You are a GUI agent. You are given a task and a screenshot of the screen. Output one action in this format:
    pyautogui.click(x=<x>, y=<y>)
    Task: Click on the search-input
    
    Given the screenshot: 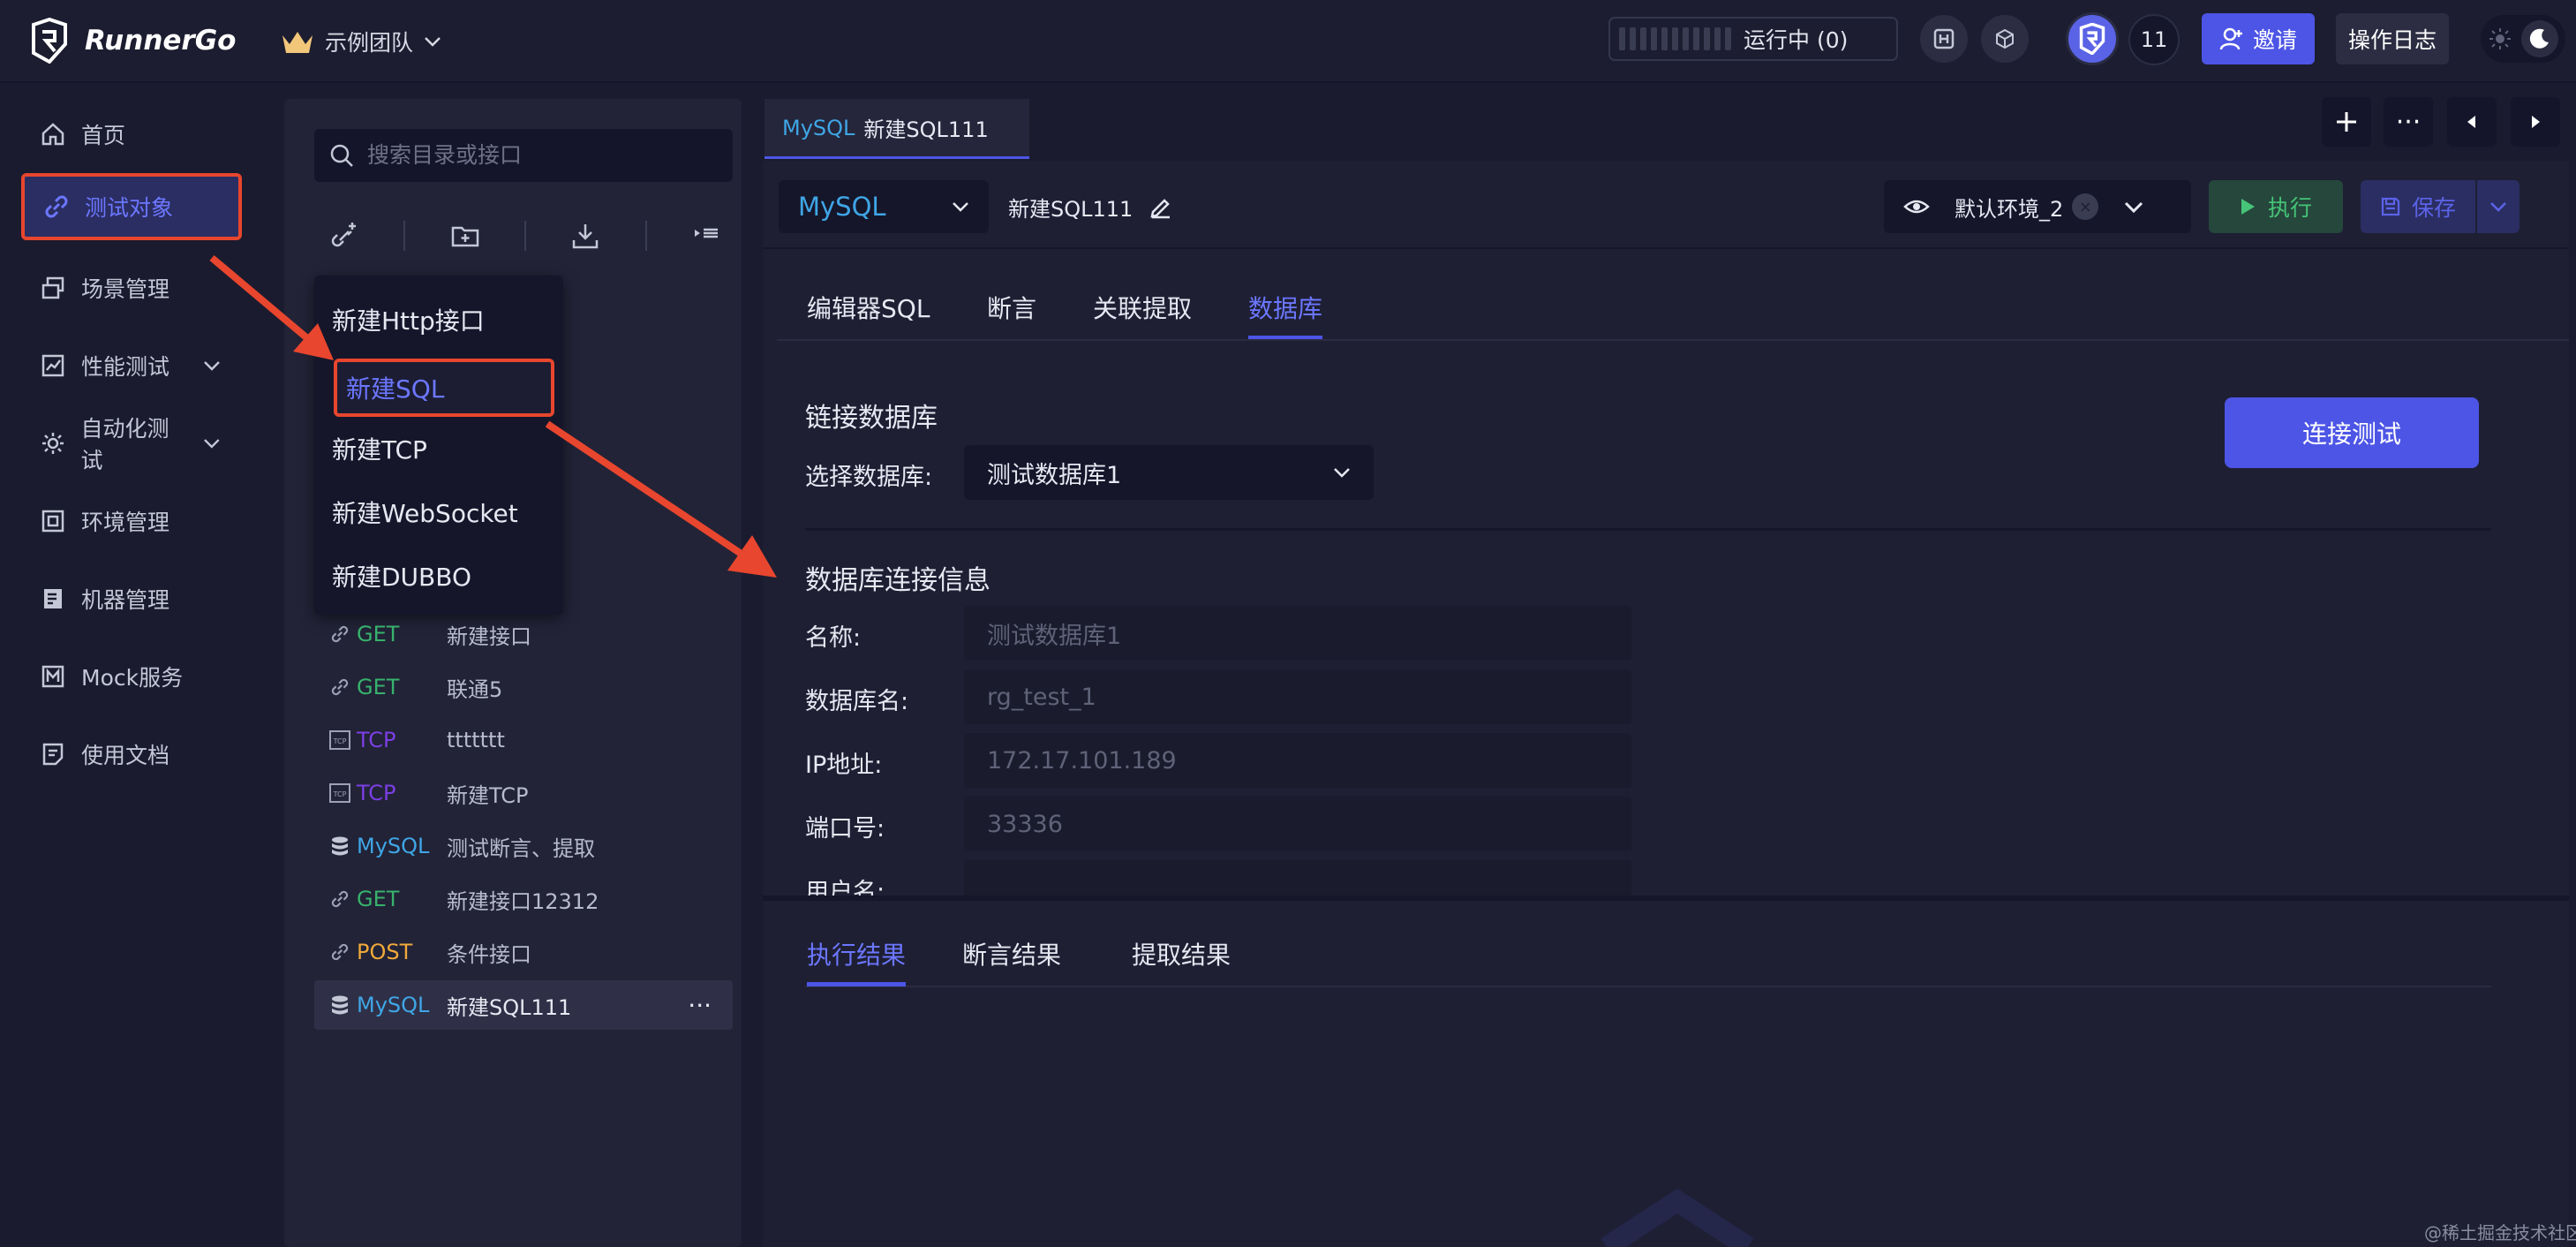 What is the action you would take?
    pyautogui.click(x=535, y=155)
    